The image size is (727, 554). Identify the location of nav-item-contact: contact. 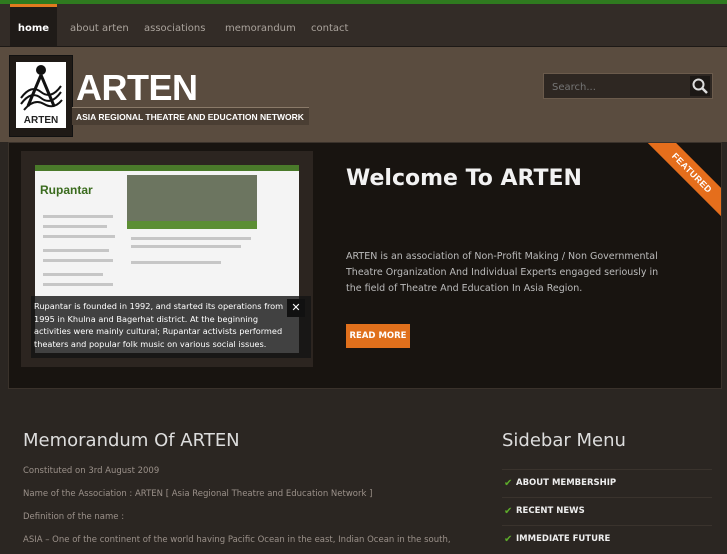
(329, 25).